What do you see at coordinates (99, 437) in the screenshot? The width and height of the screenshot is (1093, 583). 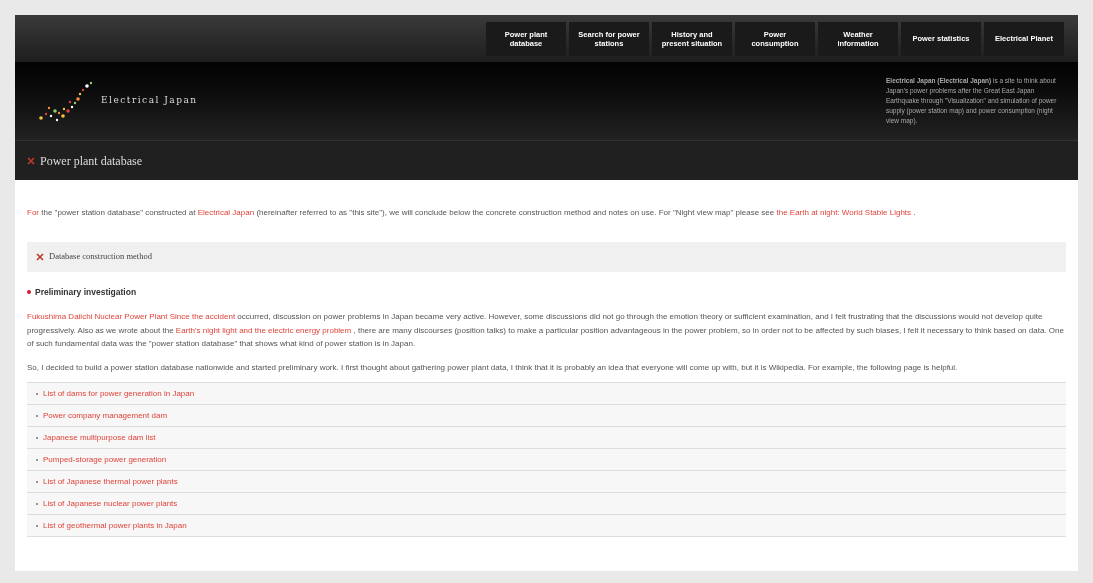 I see `list-link: Japanese multipurpose dam list` at bounding box center [99, 437].